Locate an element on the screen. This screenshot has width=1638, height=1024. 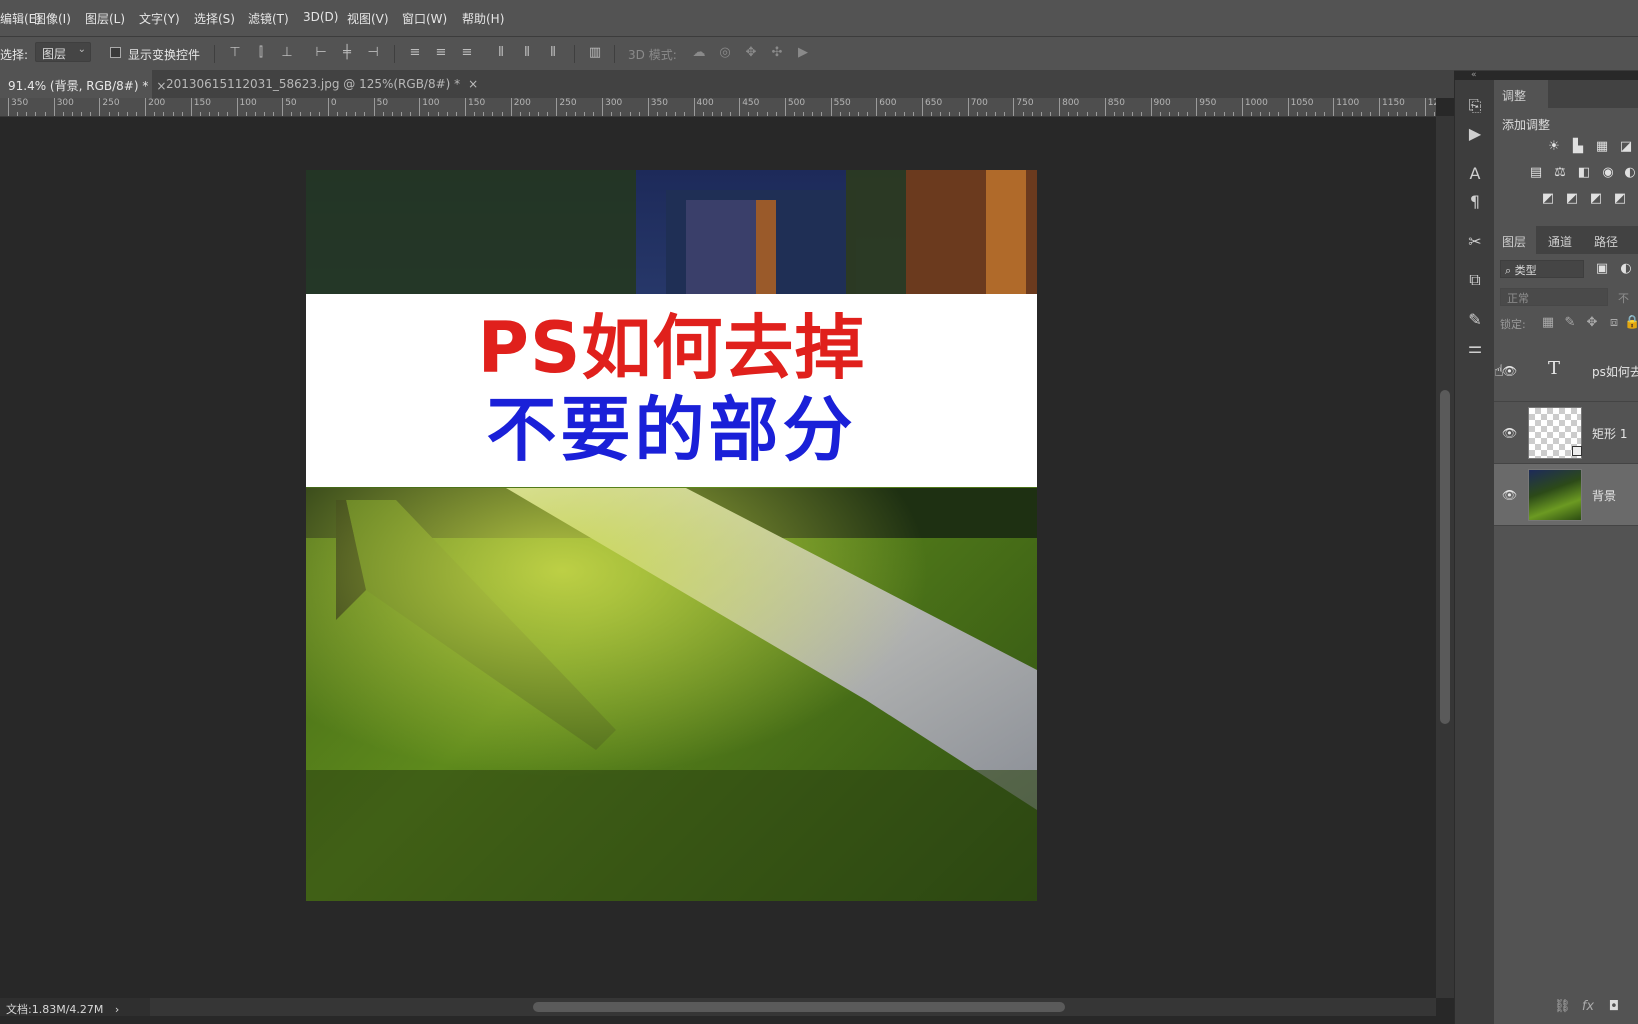
tab-layers: 图层 is located at coordinates (1515, 240).